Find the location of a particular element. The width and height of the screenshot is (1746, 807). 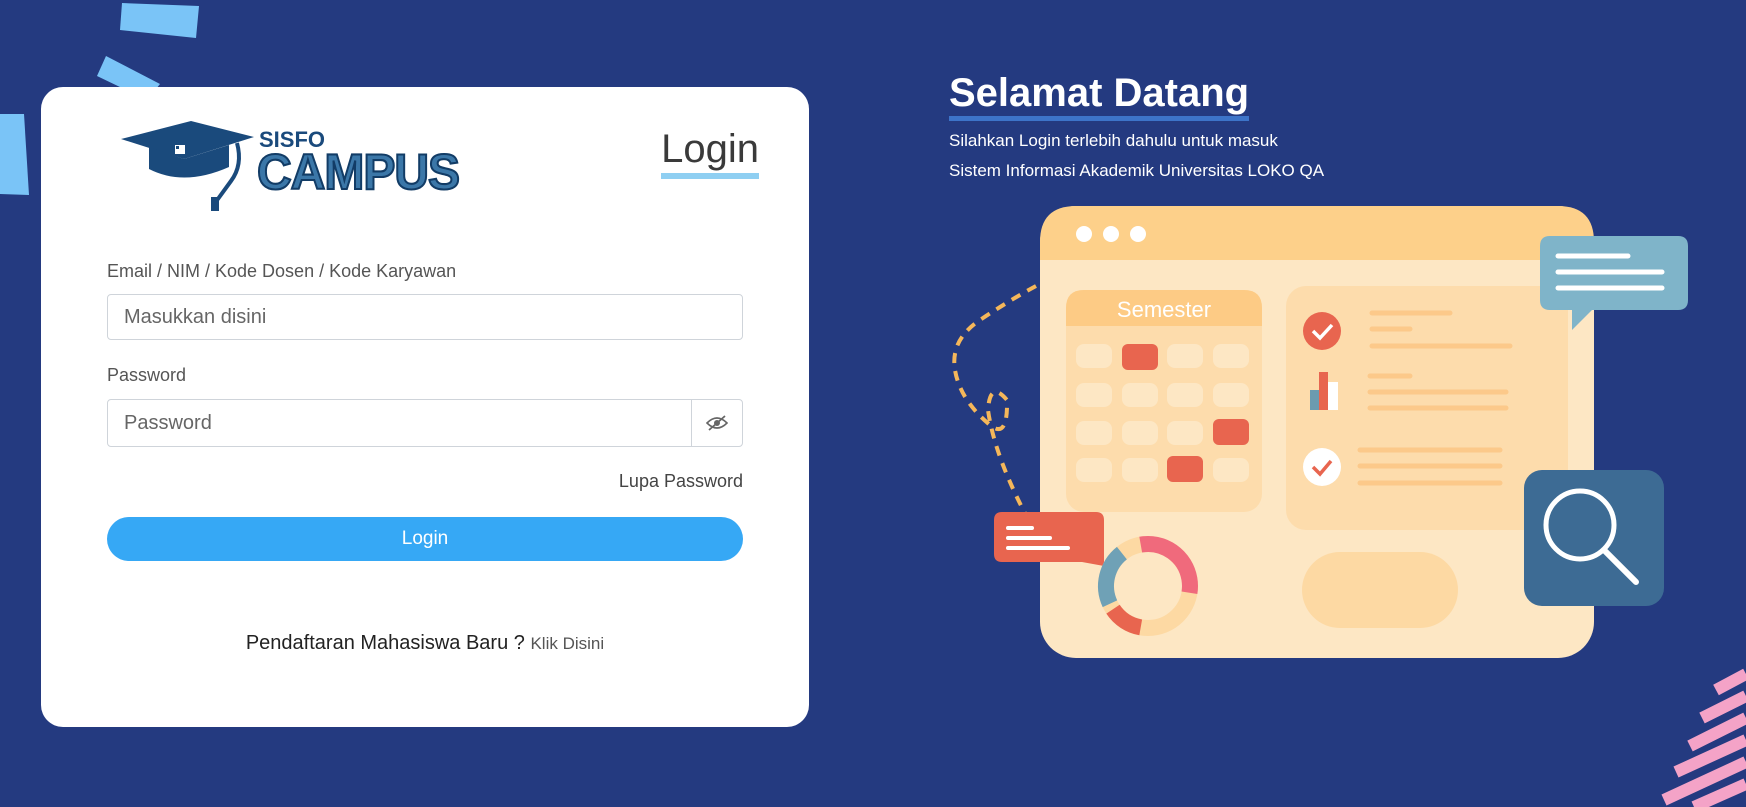

toggle-password-visibility-button is located at coordinates (717, 423).